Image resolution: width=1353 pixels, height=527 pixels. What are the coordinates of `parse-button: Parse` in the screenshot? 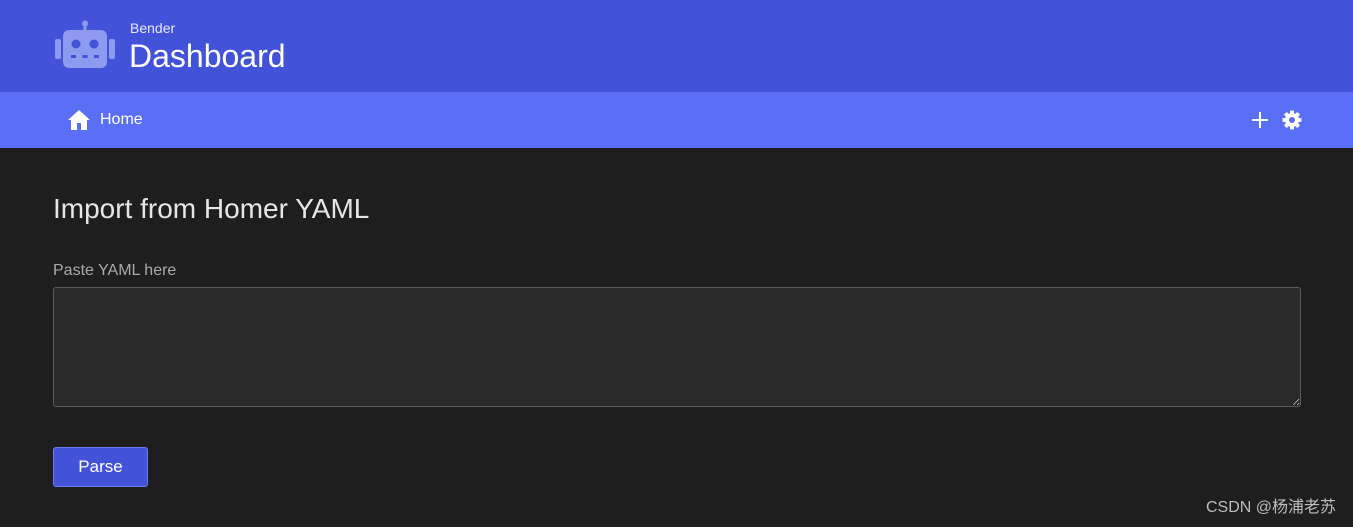 It's located at (100, 467).